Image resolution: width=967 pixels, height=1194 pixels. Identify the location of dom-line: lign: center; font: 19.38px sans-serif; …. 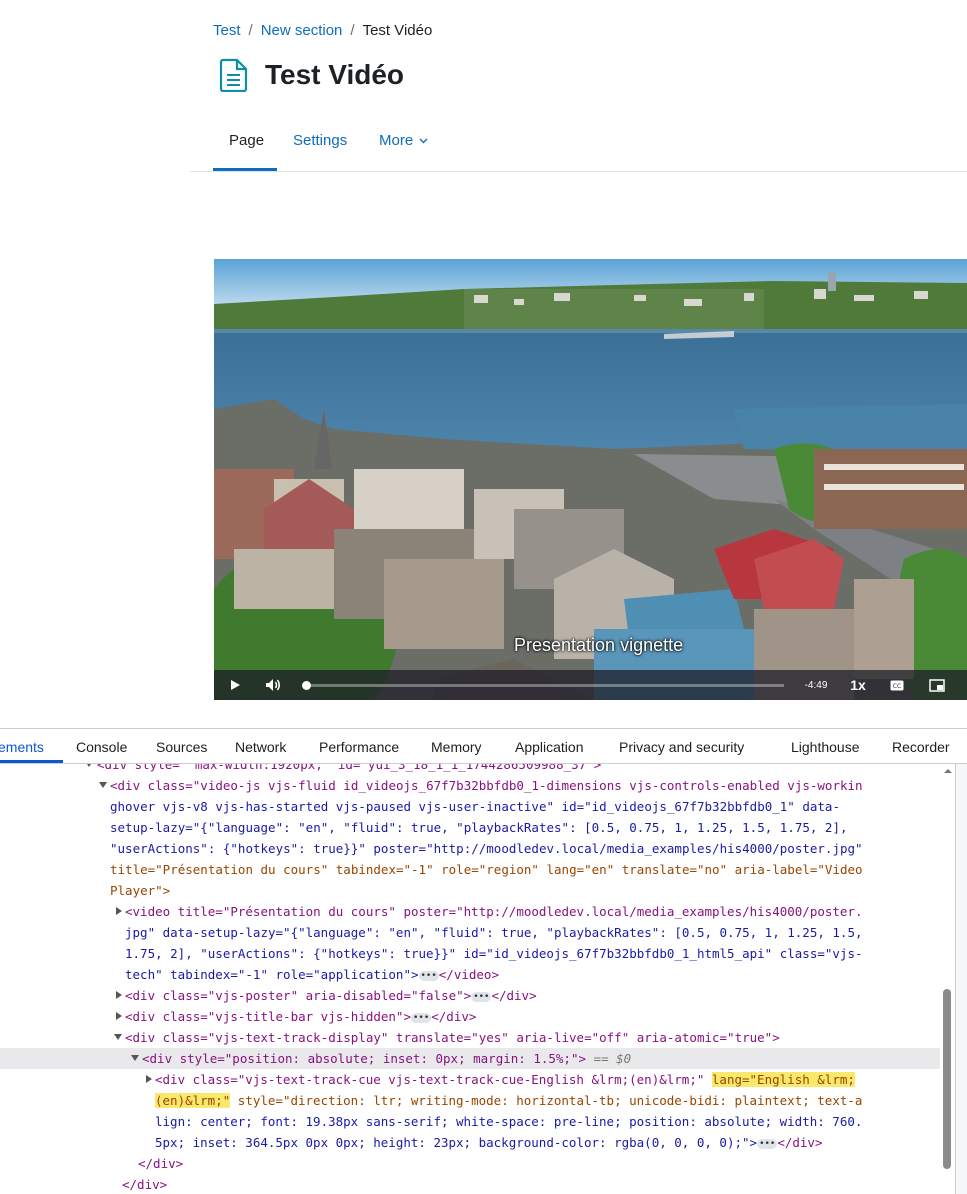
(508, 1121).